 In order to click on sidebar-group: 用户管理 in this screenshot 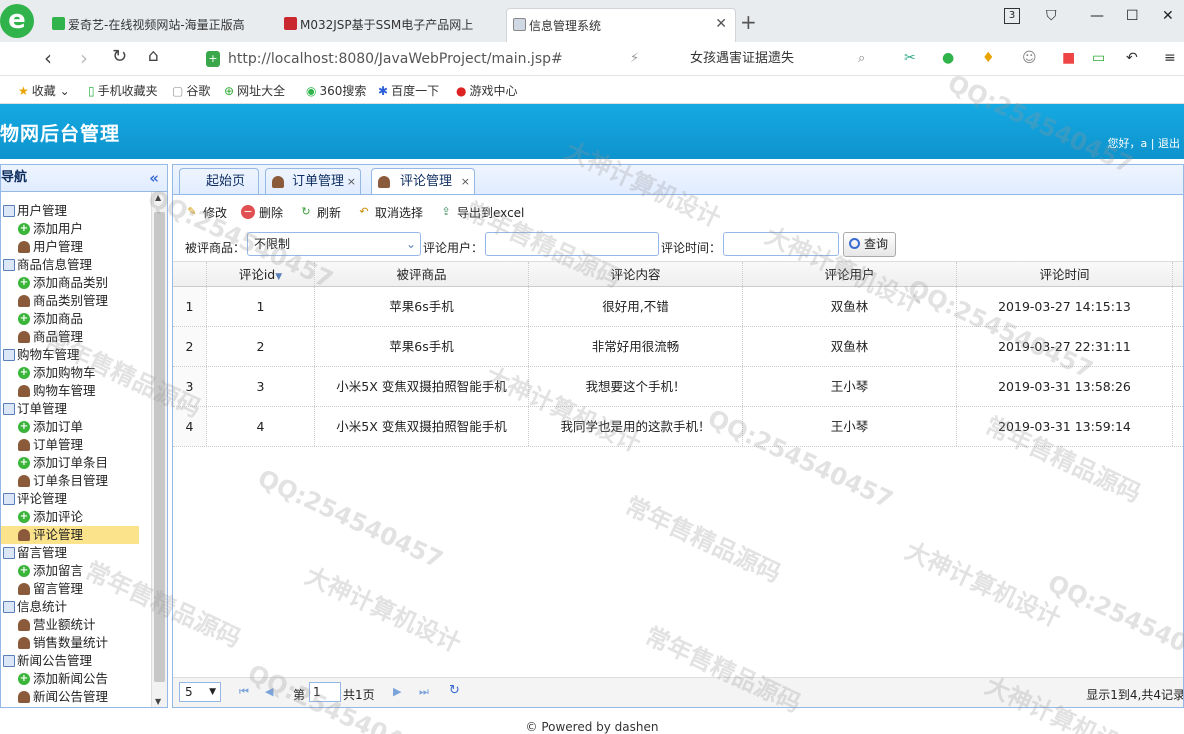, I will do `click(76, 211)`.